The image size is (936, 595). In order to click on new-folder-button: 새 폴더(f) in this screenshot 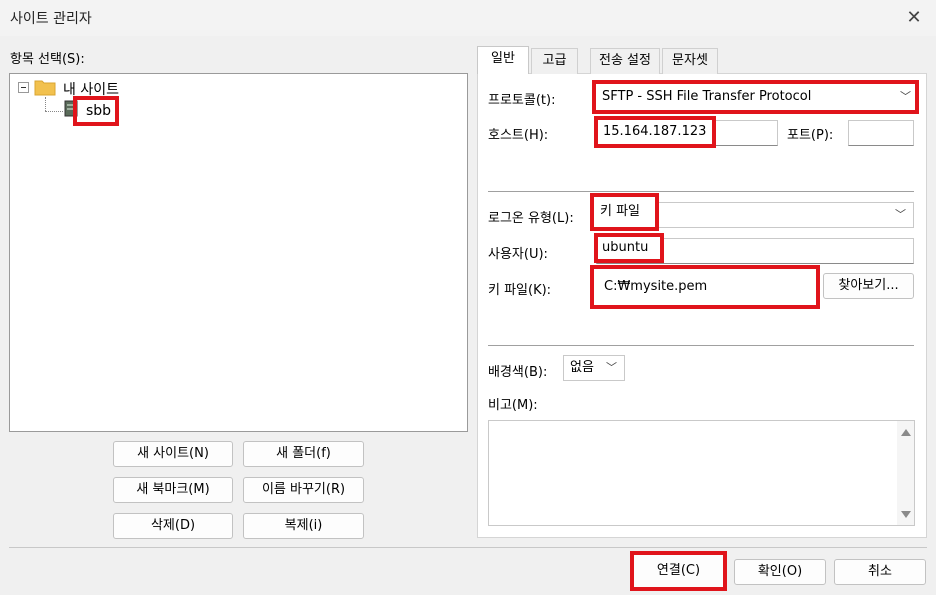, I will do `click(303, 454)`.